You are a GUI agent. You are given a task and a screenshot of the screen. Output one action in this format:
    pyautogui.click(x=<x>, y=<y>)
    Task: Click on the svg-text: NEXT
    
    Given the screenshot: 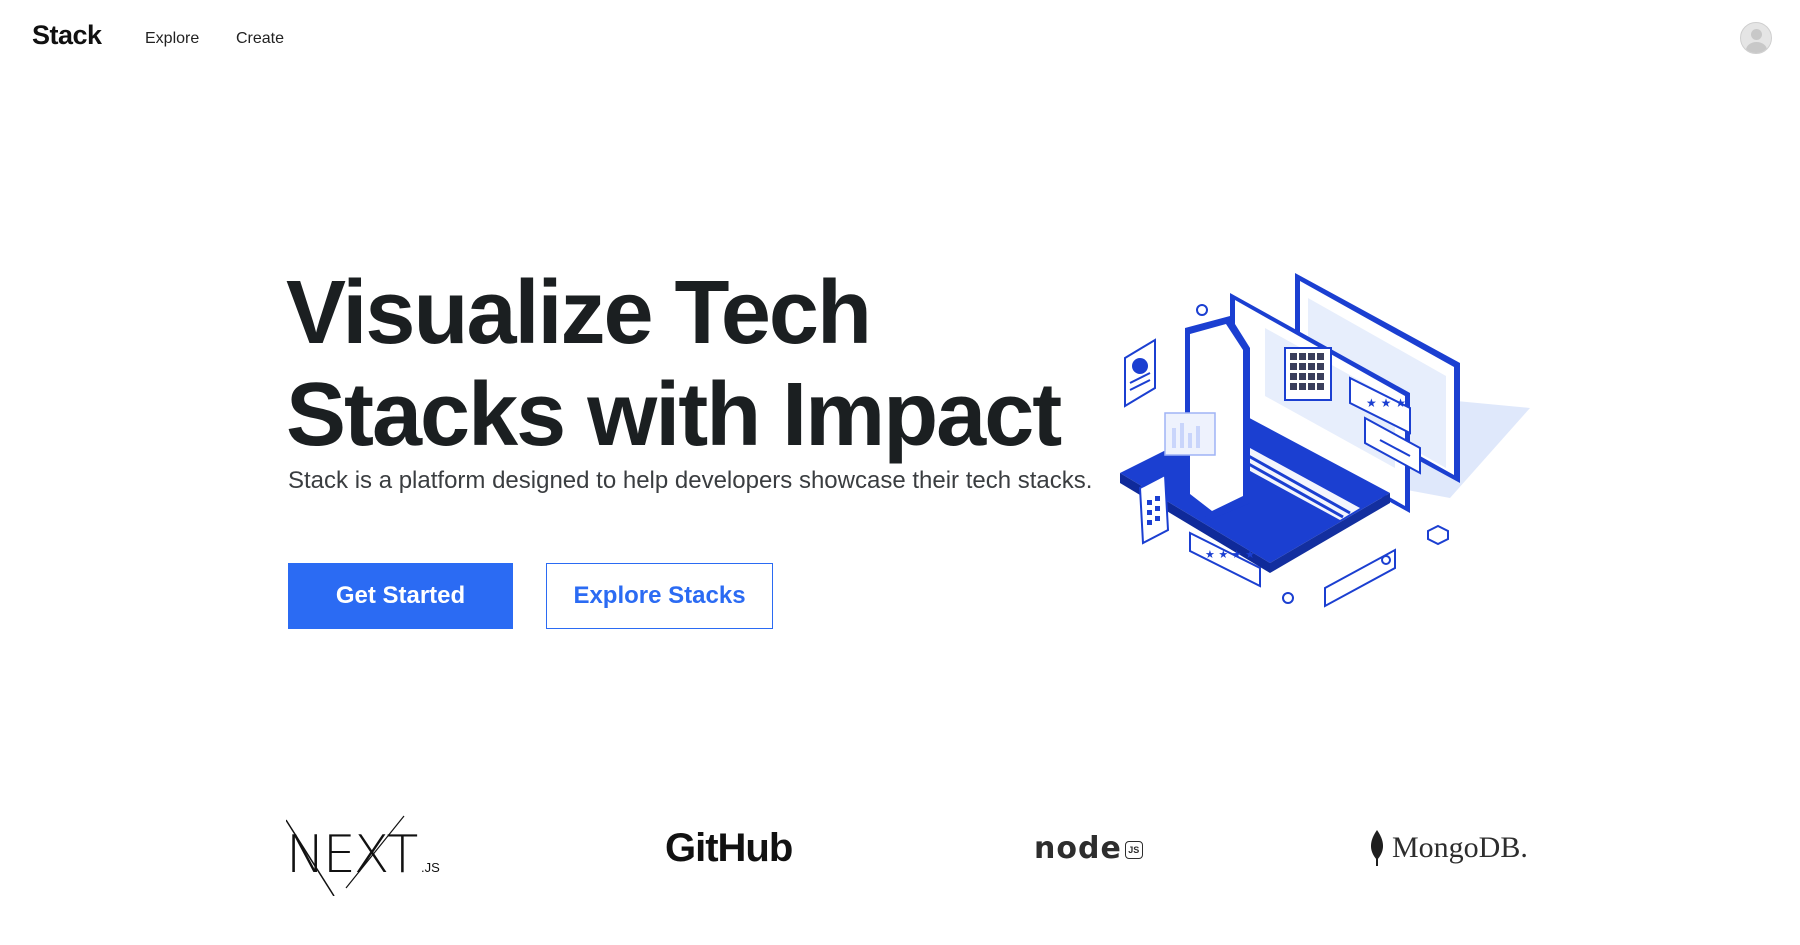 What is the action you would take?
    pyautogui.click(x=351, y=855)
    